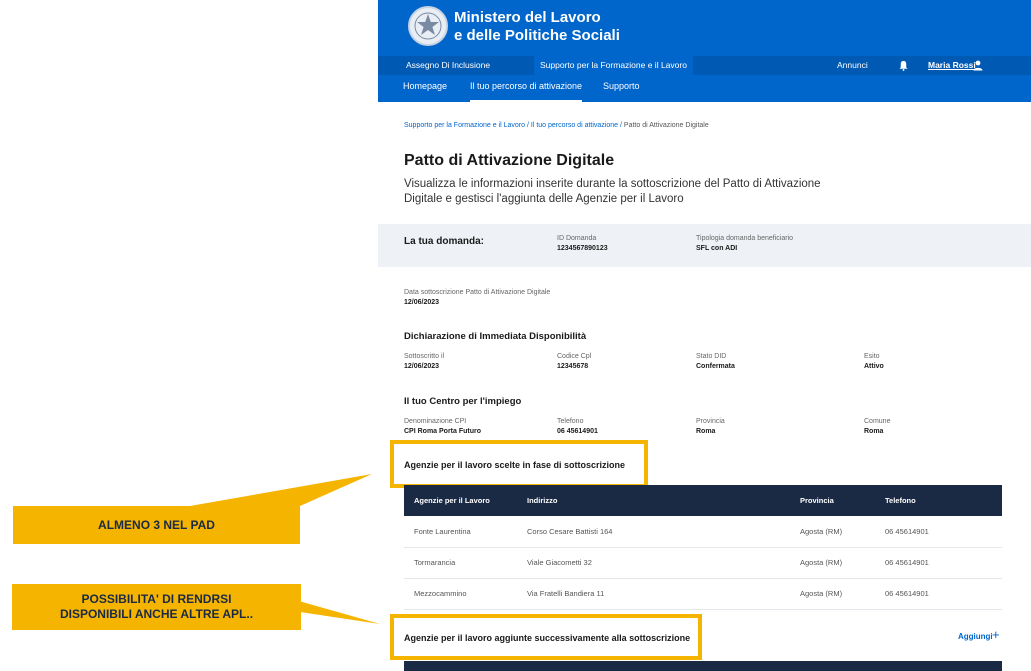 The width and height of the screenshot is (1031, 671). What do you see at coordinates (715, 362) in the screenshot?
I see `did-field: Stato DID Confermata` at bounding box center [715, 362].